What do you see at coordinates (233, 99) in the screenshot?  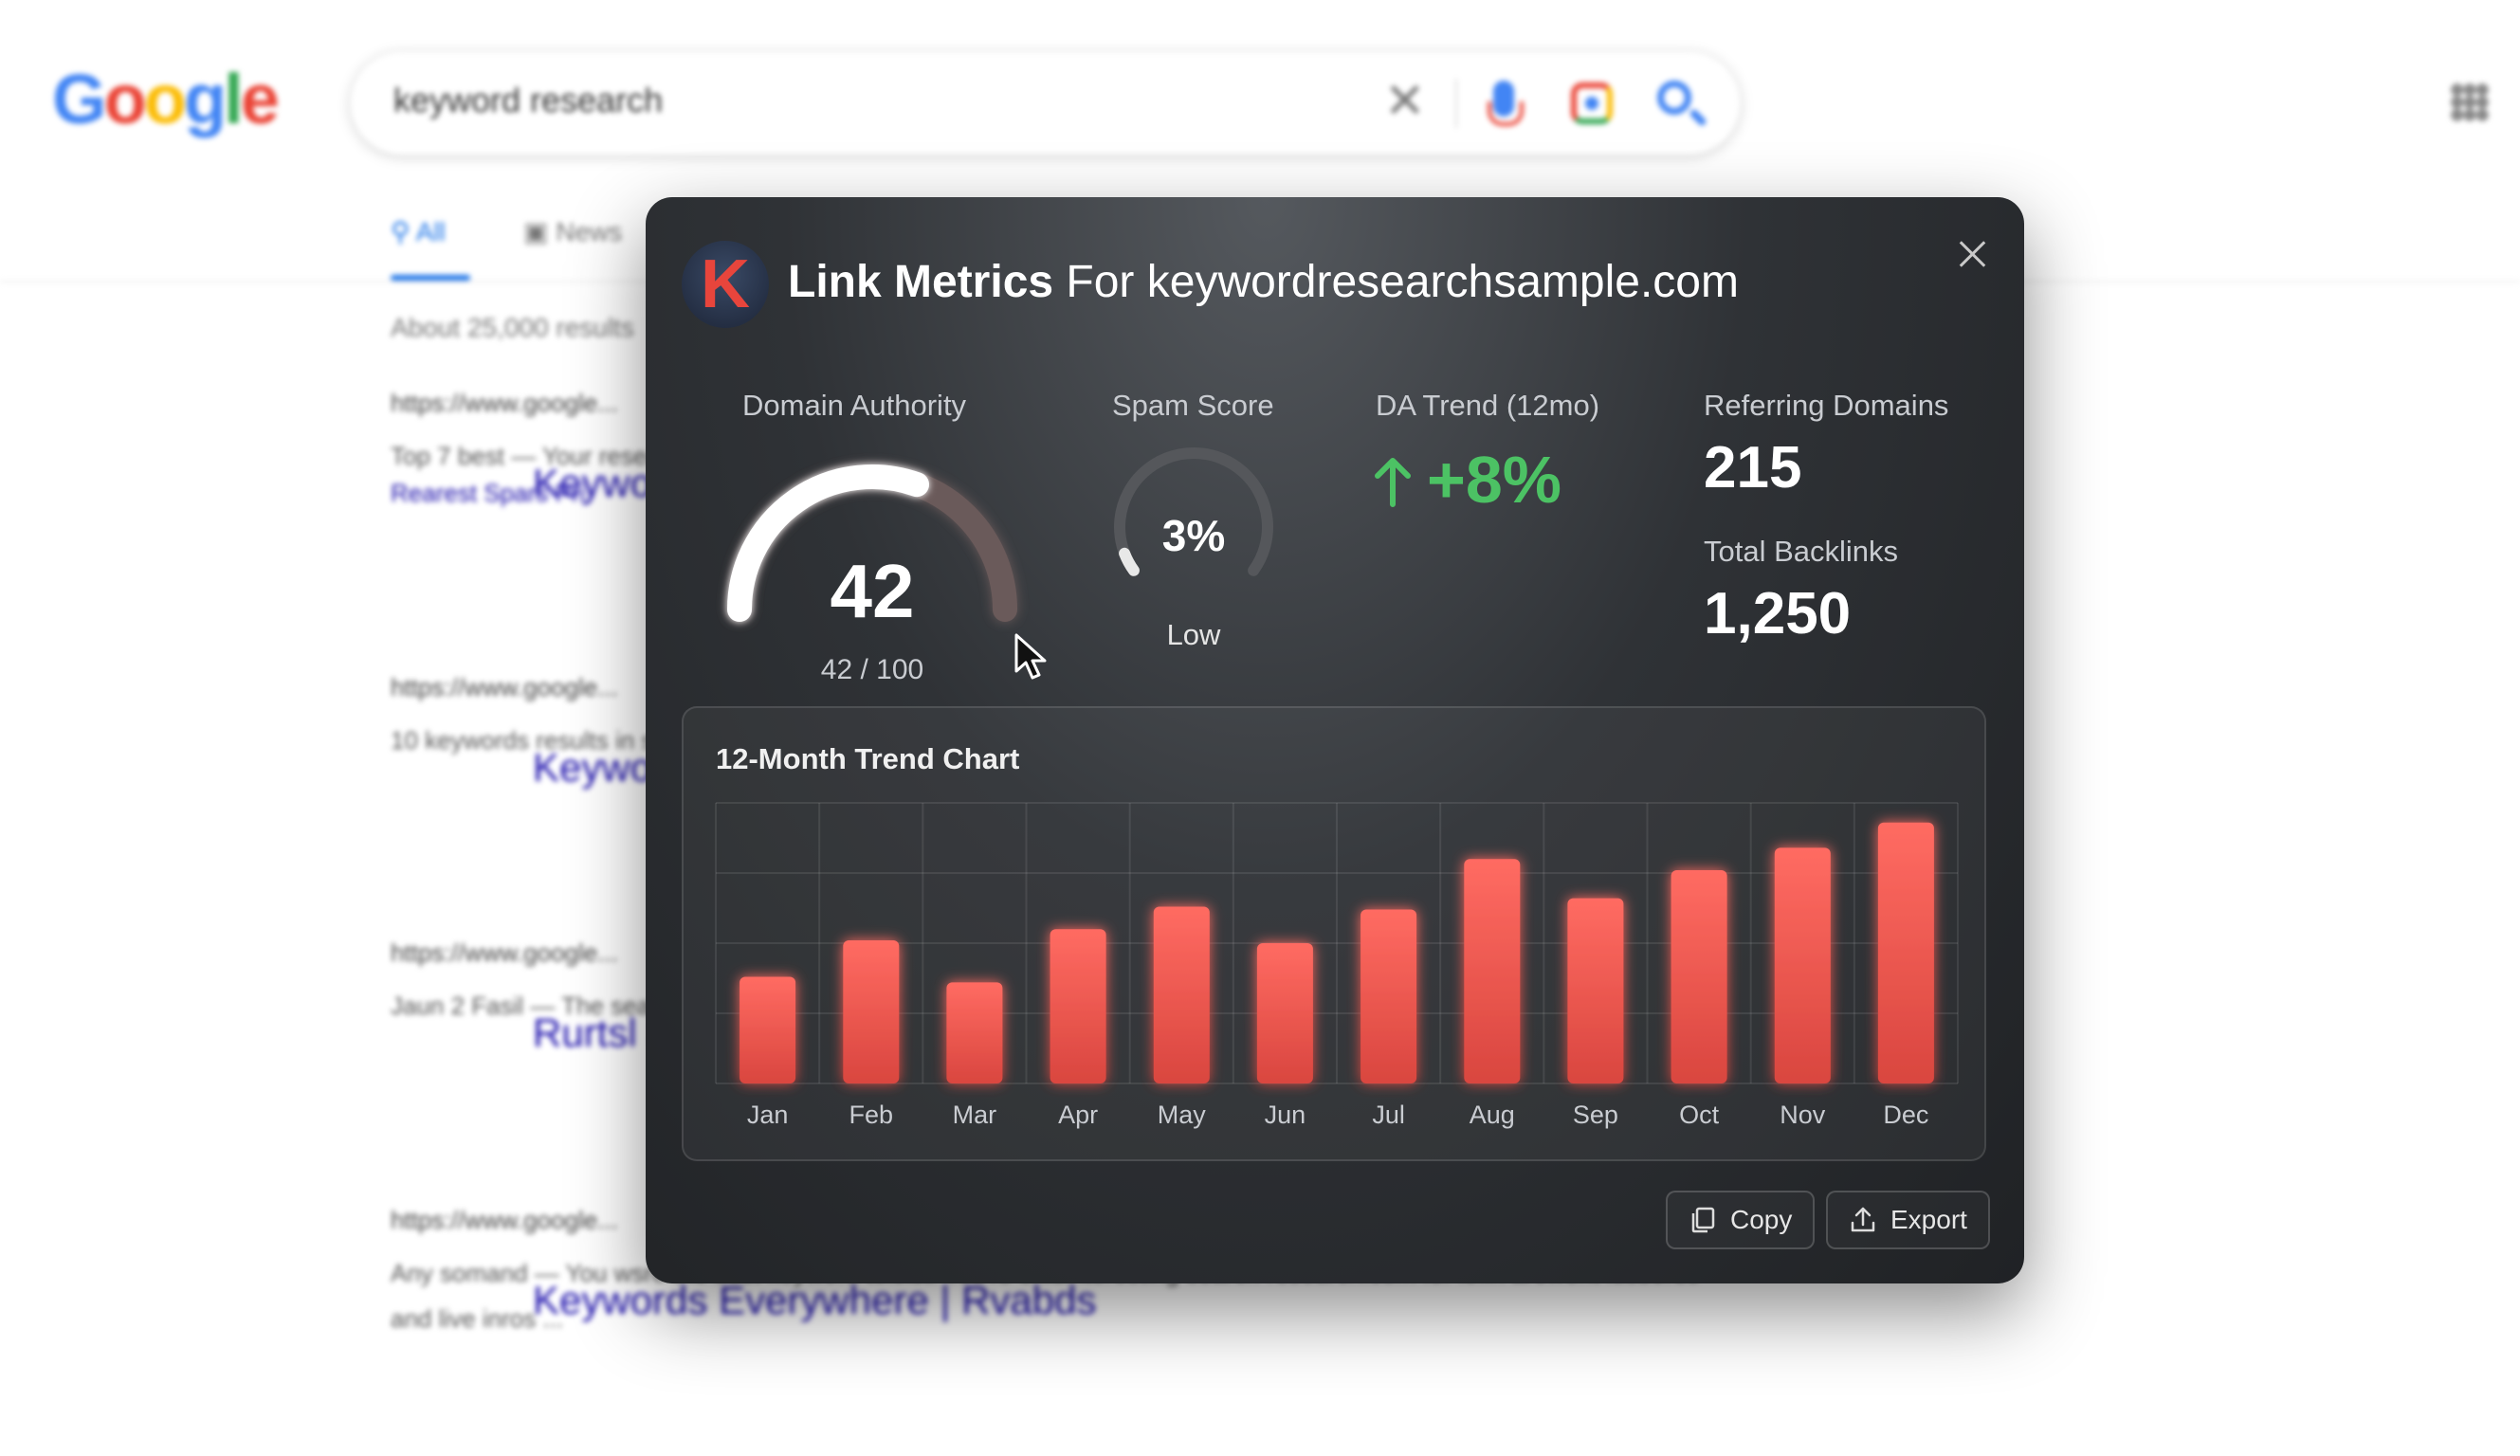 I see `google-logo-letter: l` at bounding box center [233, 99].